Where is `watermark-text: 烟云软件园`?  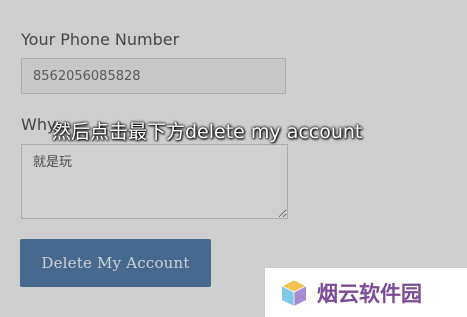 watermark-text: 烟云软件园 is located at coordinates (369, 293).